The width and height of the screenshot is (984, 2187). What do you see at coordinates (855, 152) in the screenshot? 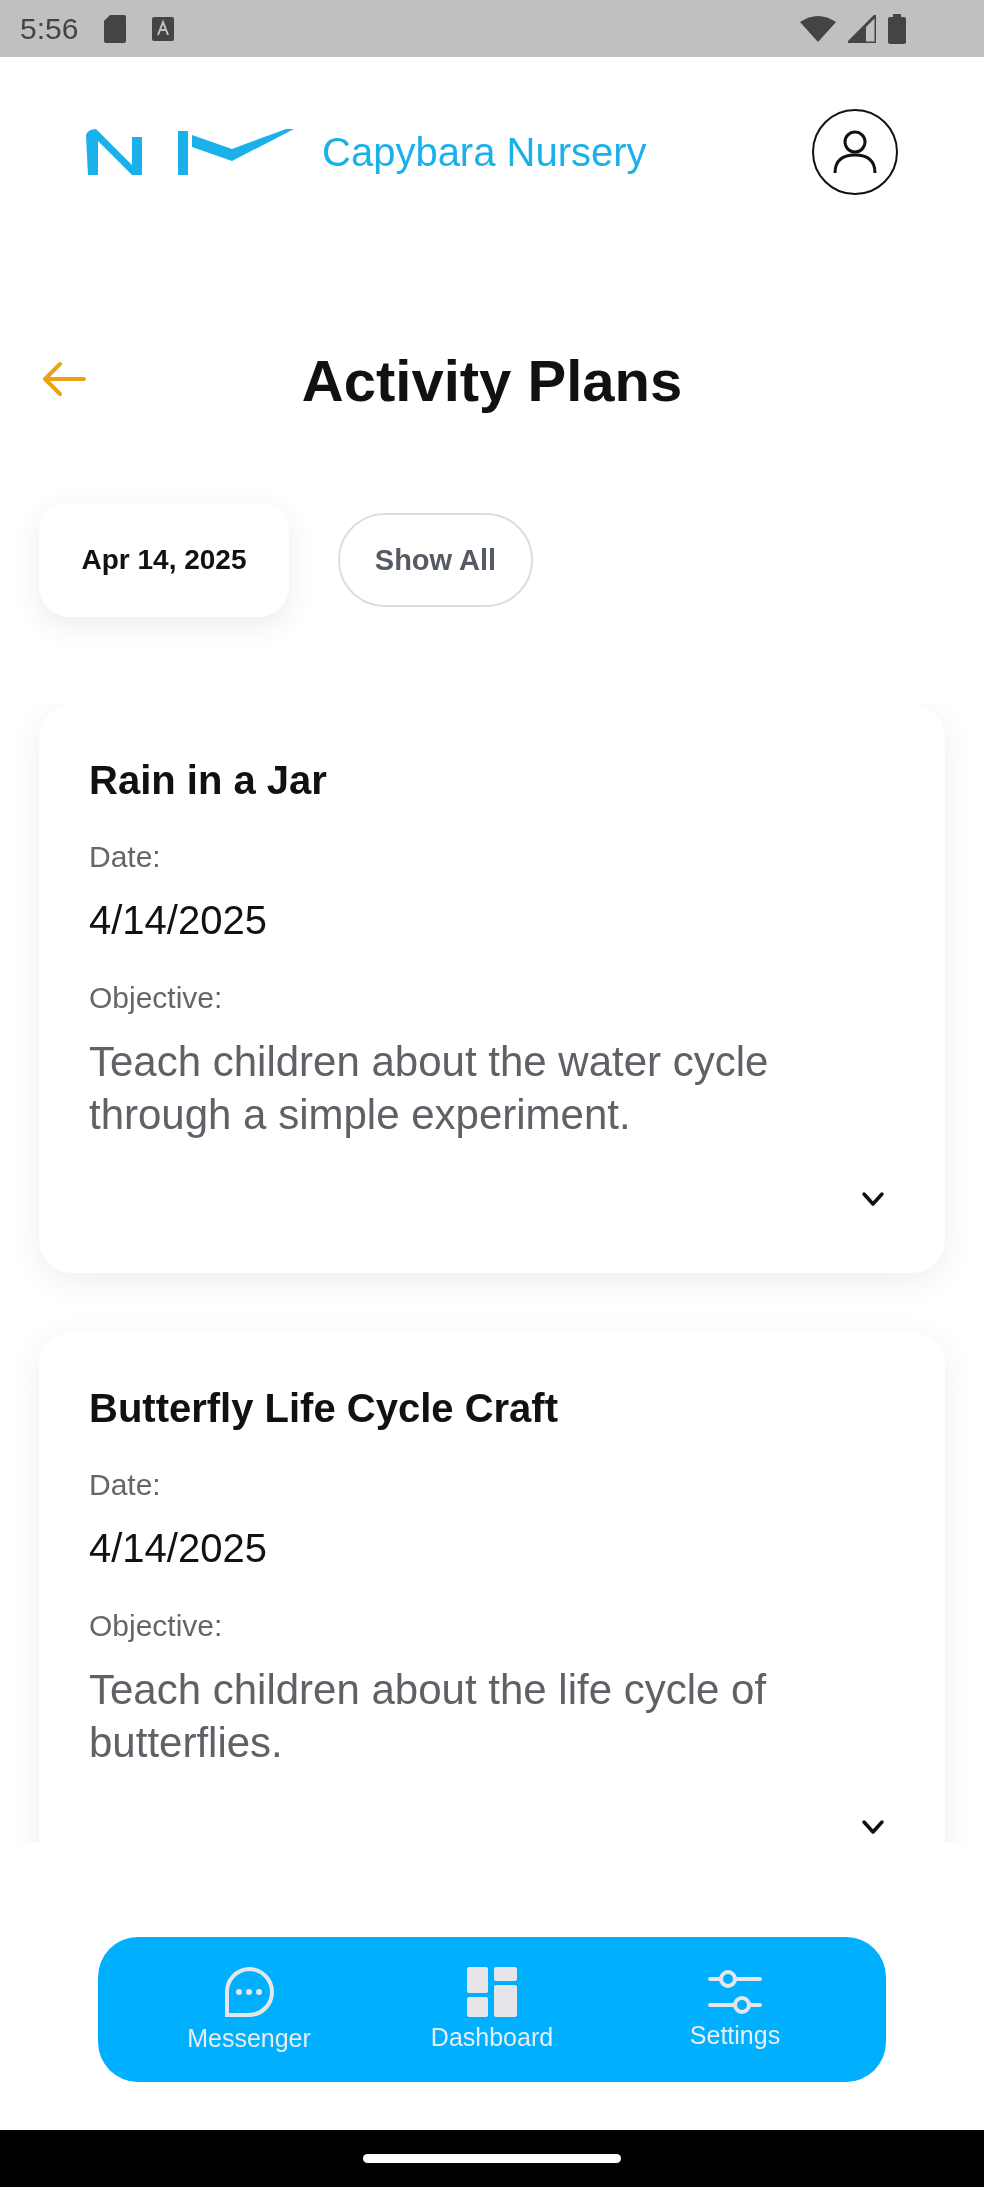
I see `user-icon` at bounding box center [855, 152].